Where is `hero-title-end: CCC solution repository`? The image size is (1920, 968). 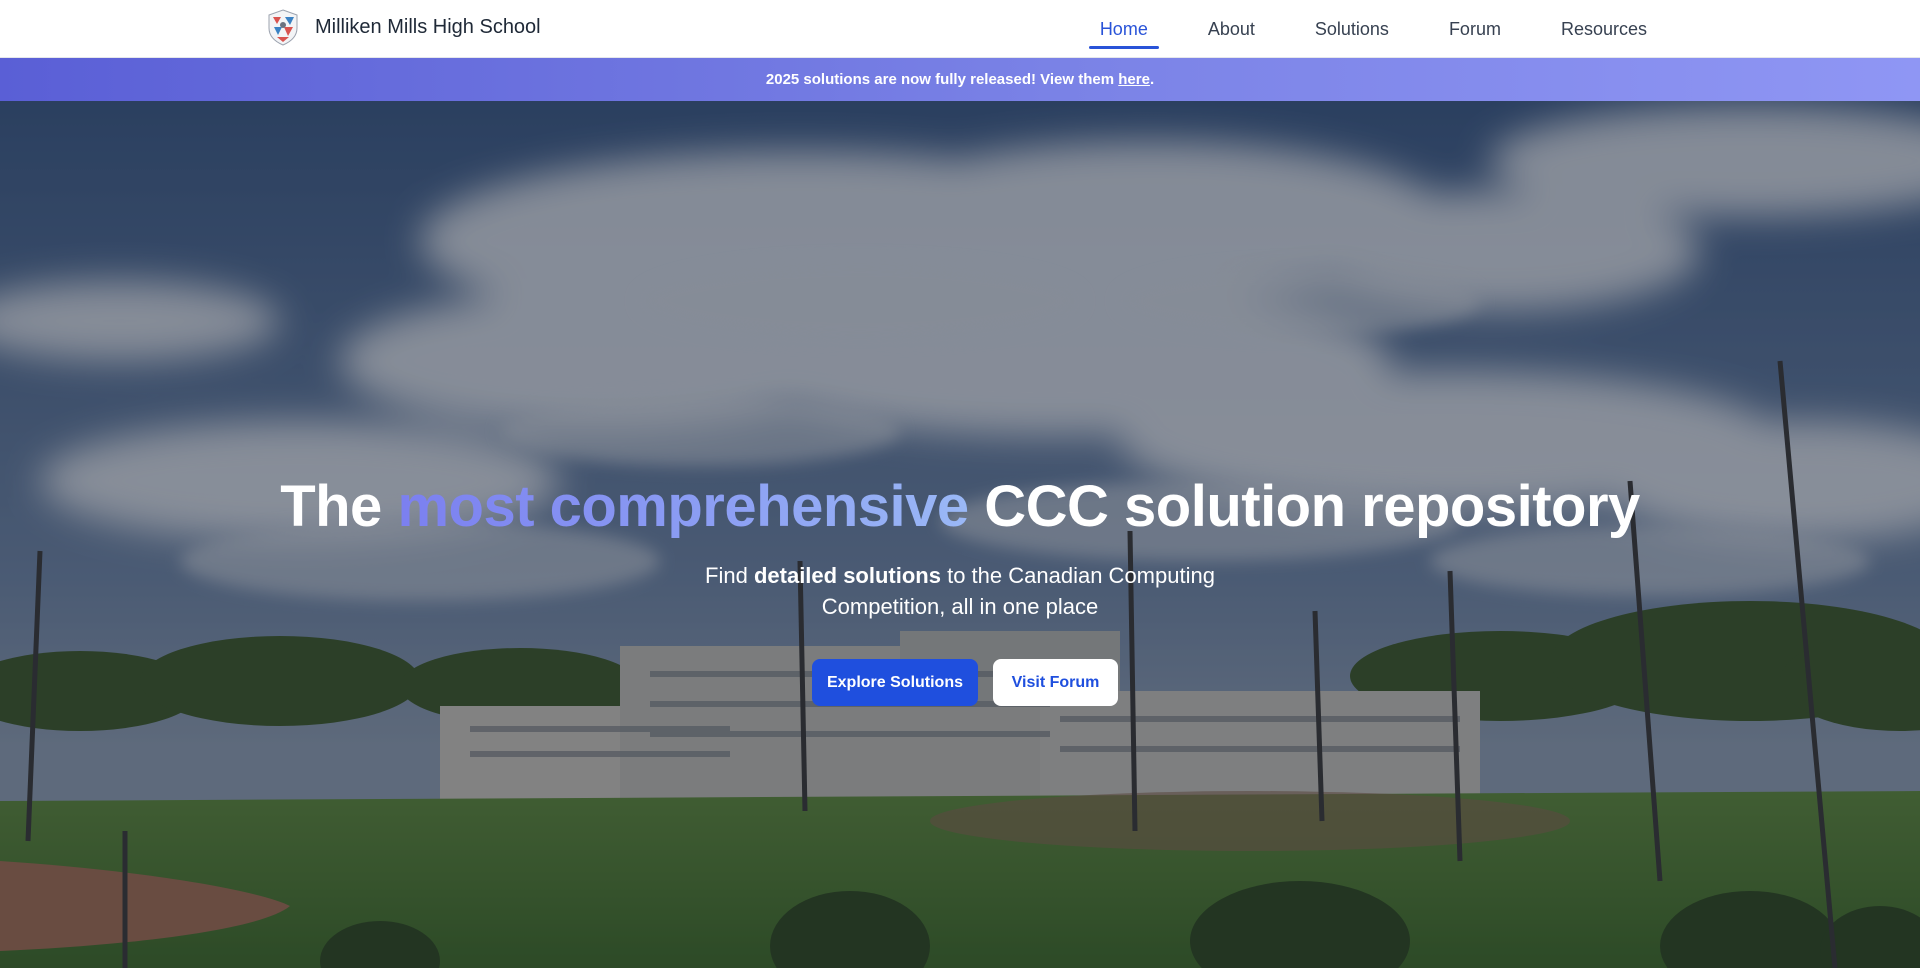
hero-title-end: CCC solution repository is located at coordinates (1304, 506).